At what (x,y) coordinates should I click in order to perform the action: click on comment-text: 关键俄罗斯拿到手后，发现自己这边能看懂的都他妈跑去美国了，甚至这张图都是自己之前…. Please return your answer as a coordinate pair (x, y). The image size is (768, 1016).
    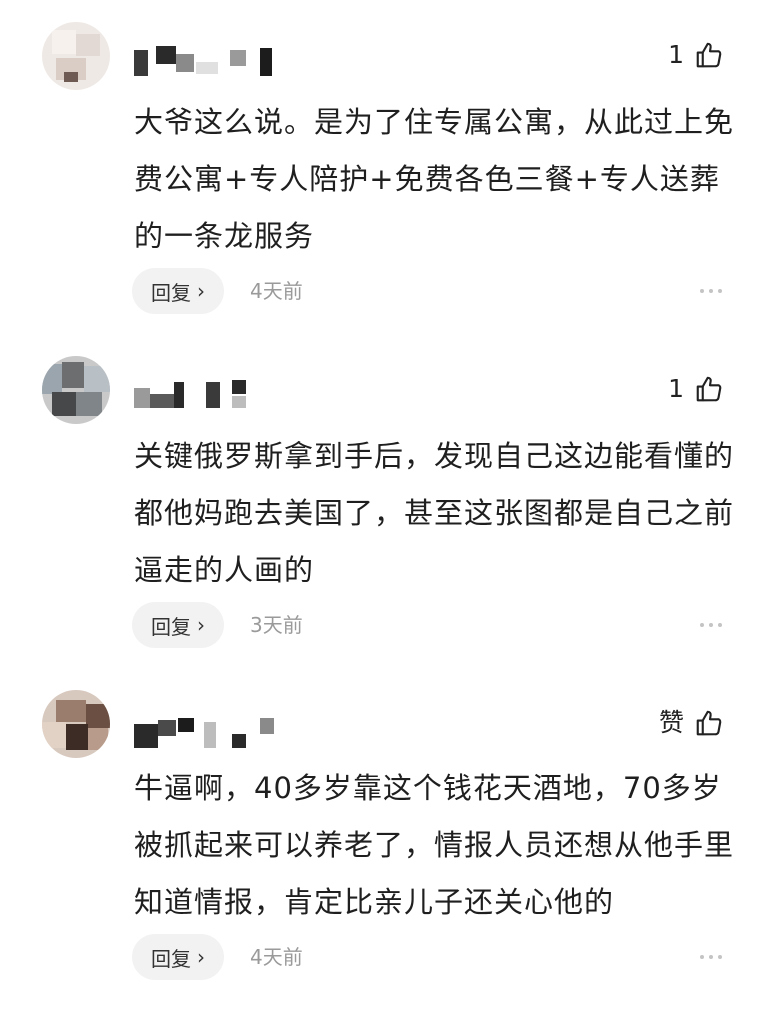
    Looking at the image, I should click on (434, 513).